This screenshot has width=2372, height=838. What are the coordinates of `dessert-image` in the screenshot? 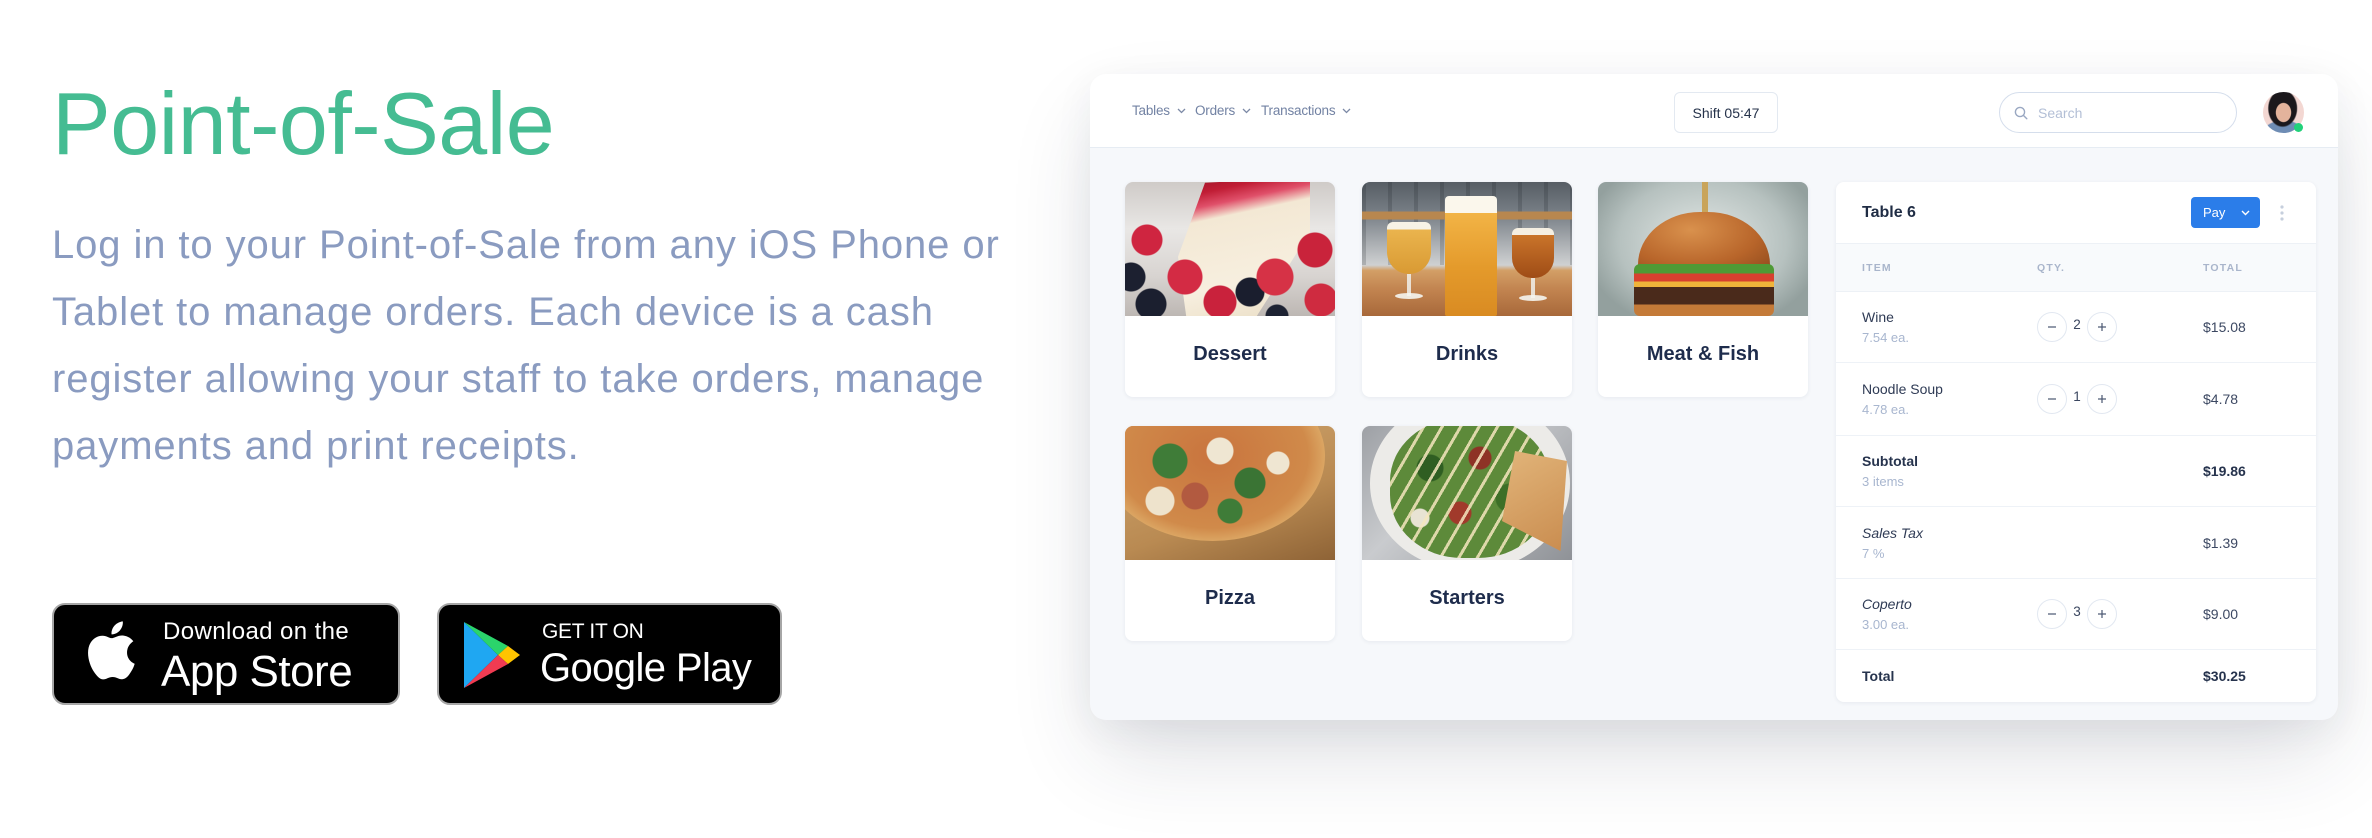 It's located at (1230, 249).